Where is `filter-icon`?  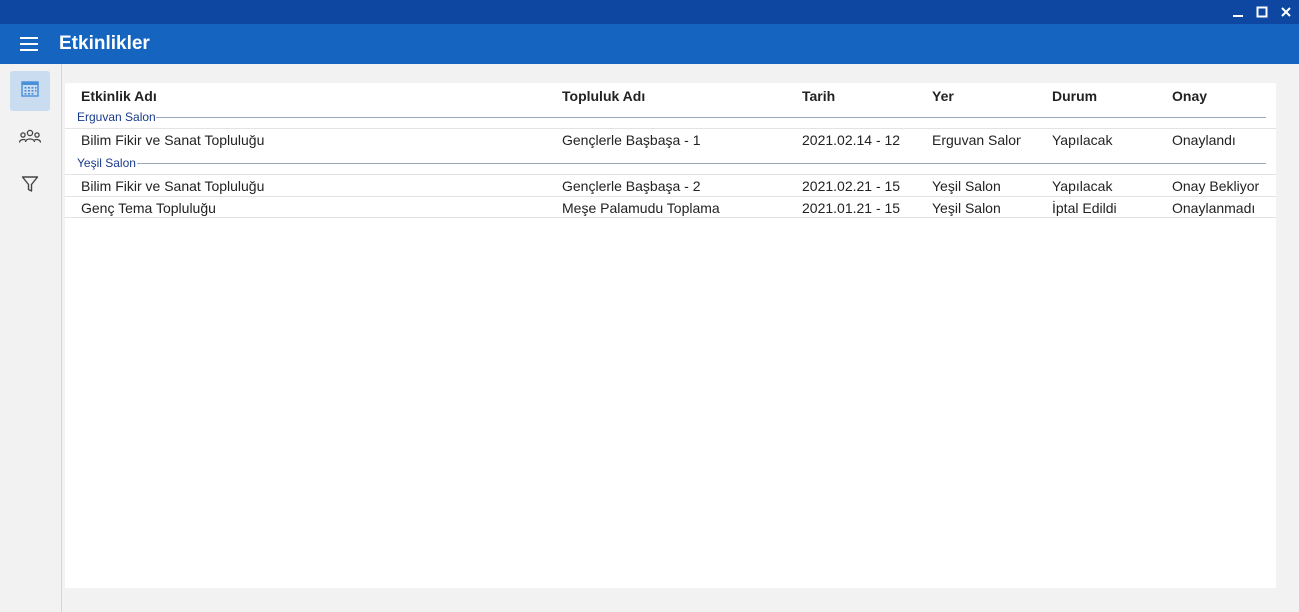
filter-icon is located at coordinates (30, 186).